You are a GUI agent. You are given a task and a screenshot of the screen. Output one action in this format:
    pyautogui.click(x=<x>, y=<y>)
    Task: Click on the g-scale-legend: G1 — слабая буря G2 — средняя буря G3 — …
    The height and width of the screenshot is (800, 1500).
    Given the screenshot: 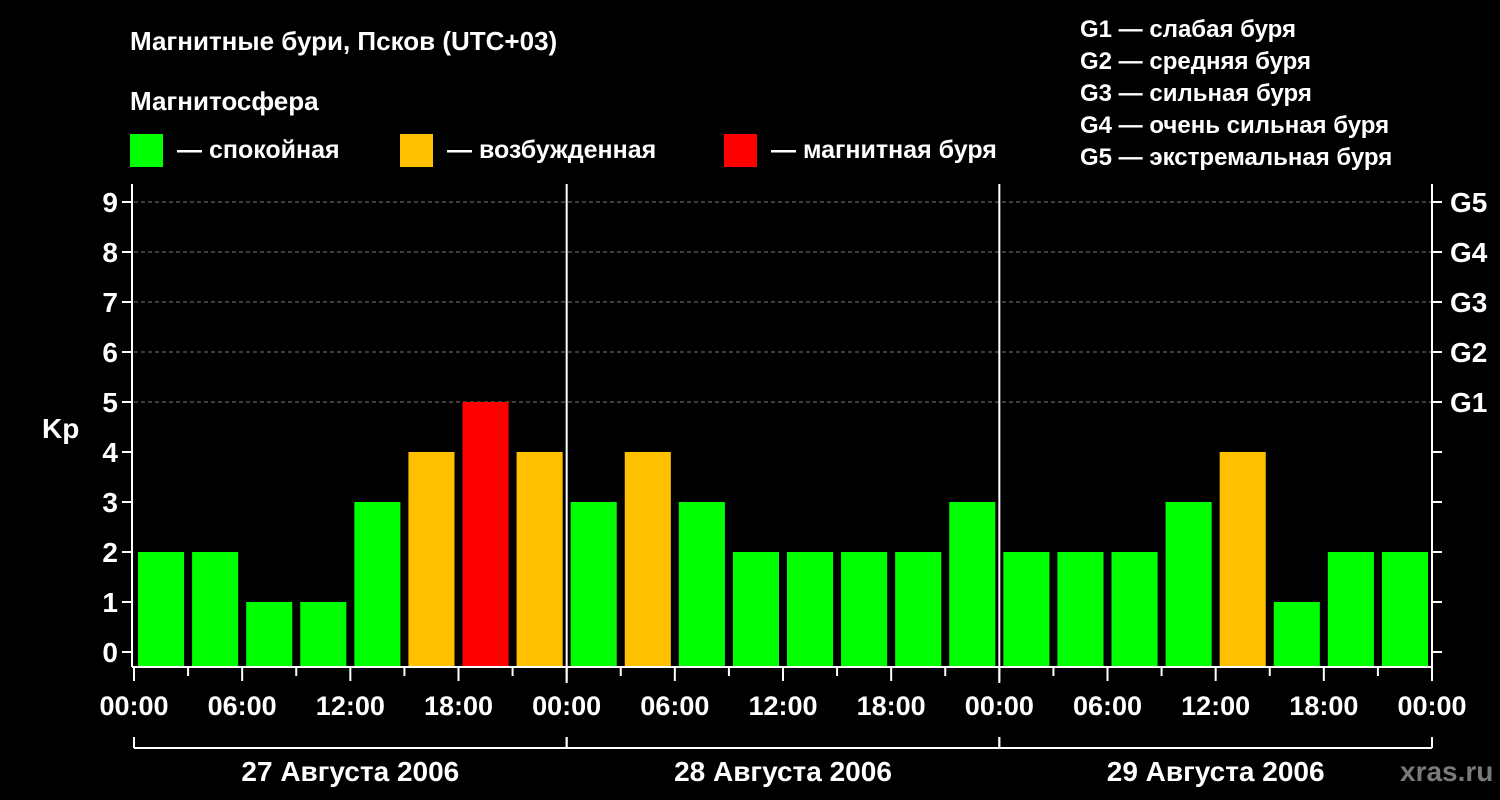 What is the action you would take?
    pyautogui.click(x=1236, y=93)
    